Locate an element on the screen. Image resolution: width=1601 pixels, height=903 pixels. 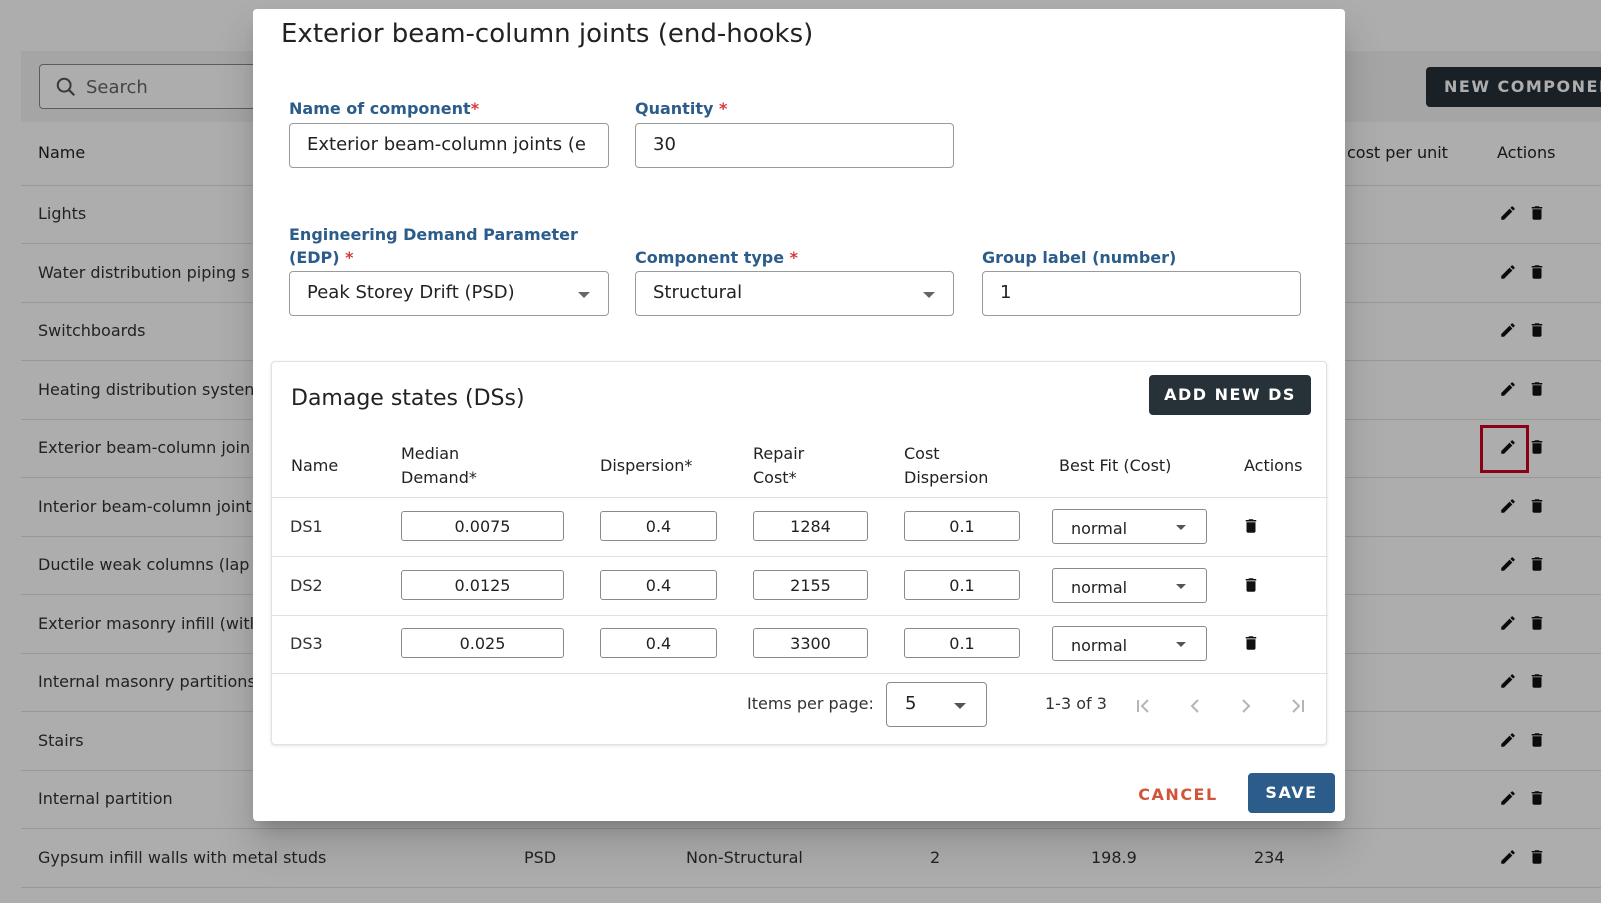
component-type-label: Component type * is located at coordinates (717, 257).